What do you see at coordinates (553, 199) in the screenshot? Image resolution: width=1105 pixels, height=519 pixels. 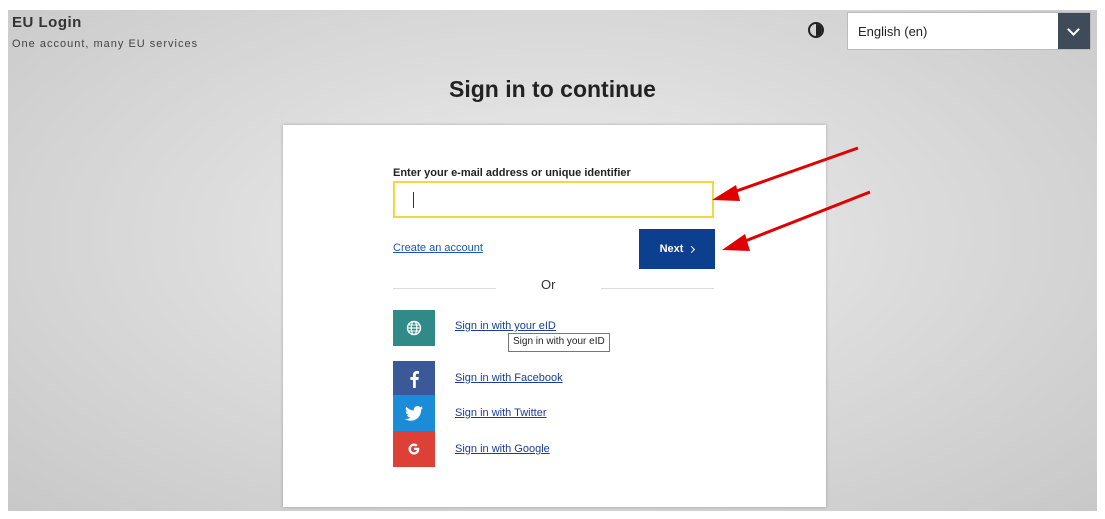 I see `email-field` at bounding box center [553, 199].